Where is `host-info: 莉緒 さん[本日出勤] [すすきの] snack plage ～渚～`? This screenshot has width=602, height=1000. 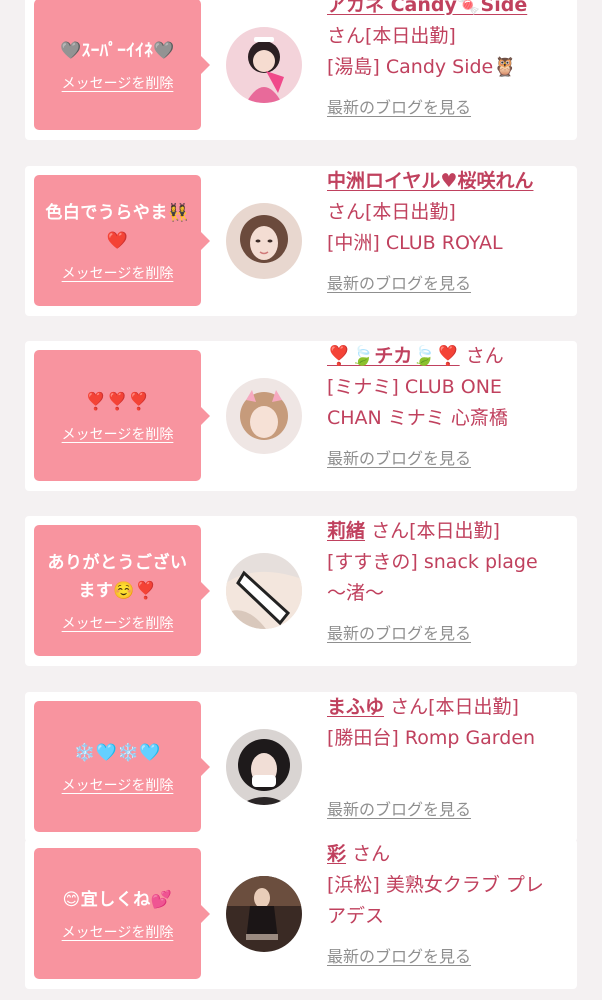
host-info: 莉緒 さん[本日出勤] [すすきの] snack plage ～渚～ is located at coordinates (444, 562).